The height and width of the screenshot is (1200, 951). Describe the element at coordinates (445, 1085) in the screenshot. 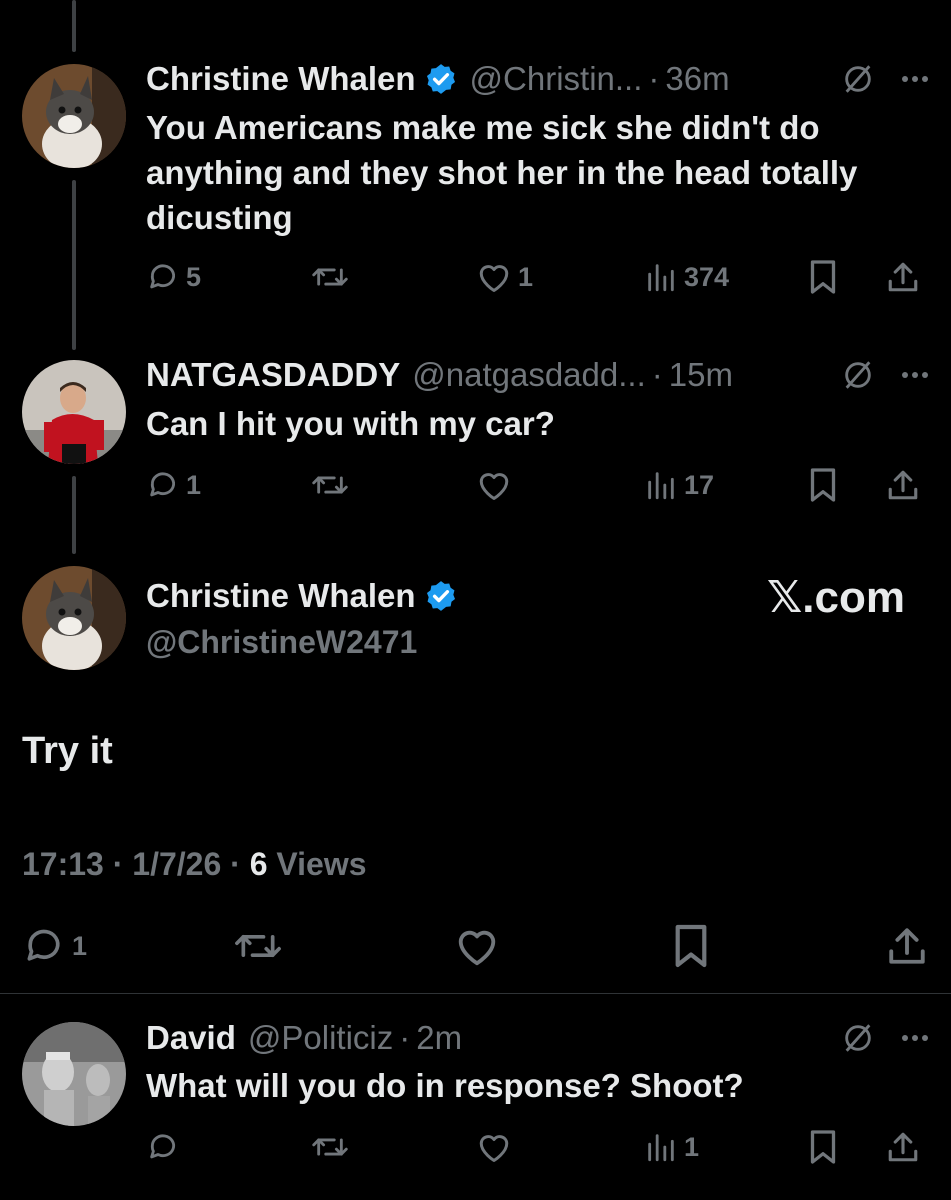

I see `post-text: What will you do in response? Shoot?` at that location.